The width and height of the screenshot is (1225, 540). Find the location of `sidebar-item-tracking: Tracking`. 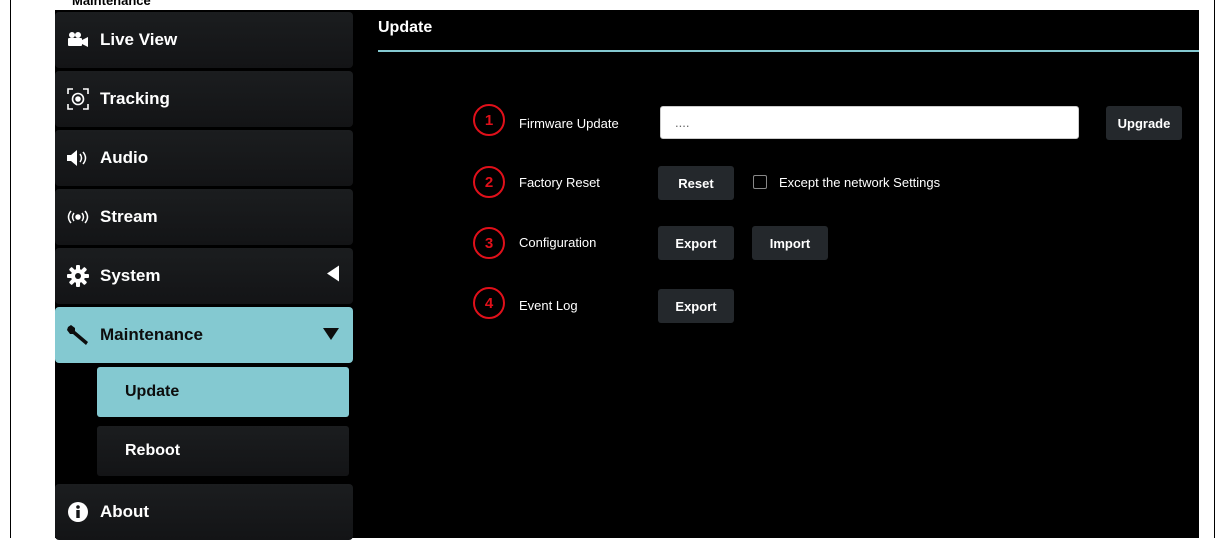

sidebar-item-tracking: Tracking is located at coordinates (204, 99).